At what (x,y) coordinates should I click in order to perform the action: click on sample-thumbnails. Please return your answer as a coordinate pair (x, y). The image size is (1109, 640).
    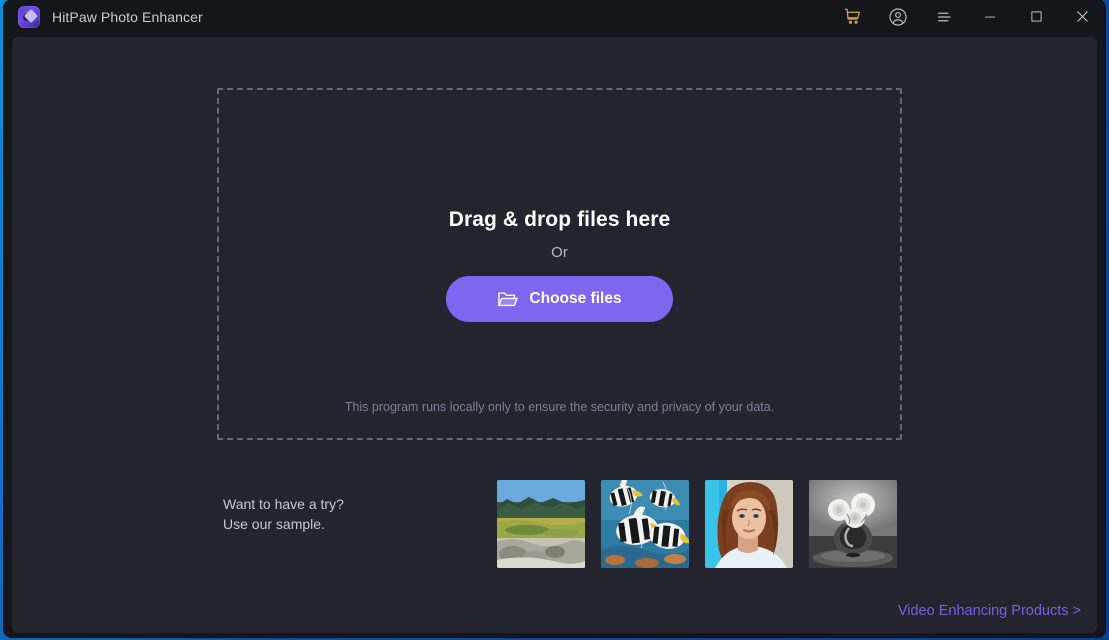
    Looking at the image, I should click on (697, 524).